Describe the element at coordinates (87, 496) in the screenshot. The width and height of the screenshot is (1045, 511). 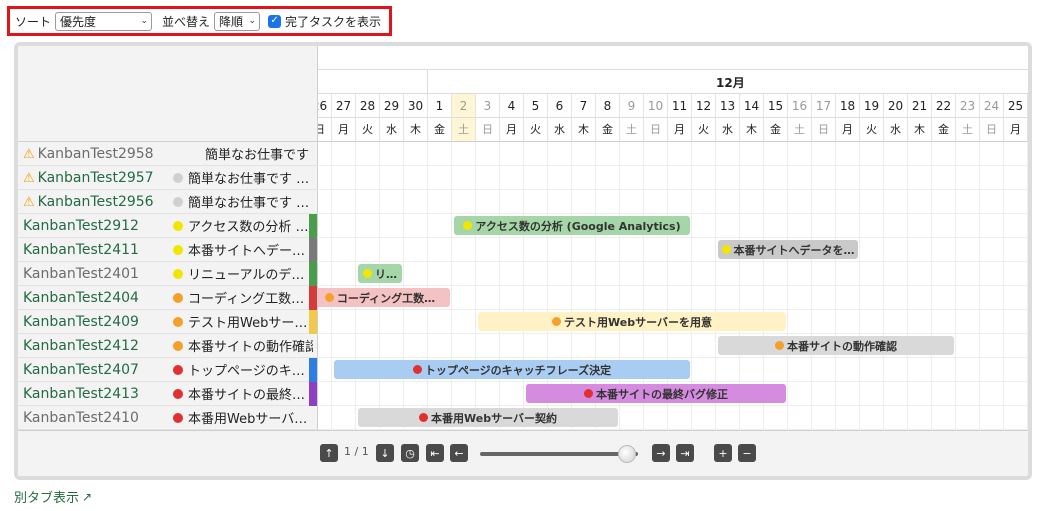
I see `external-link-icon: ↗` at that location.